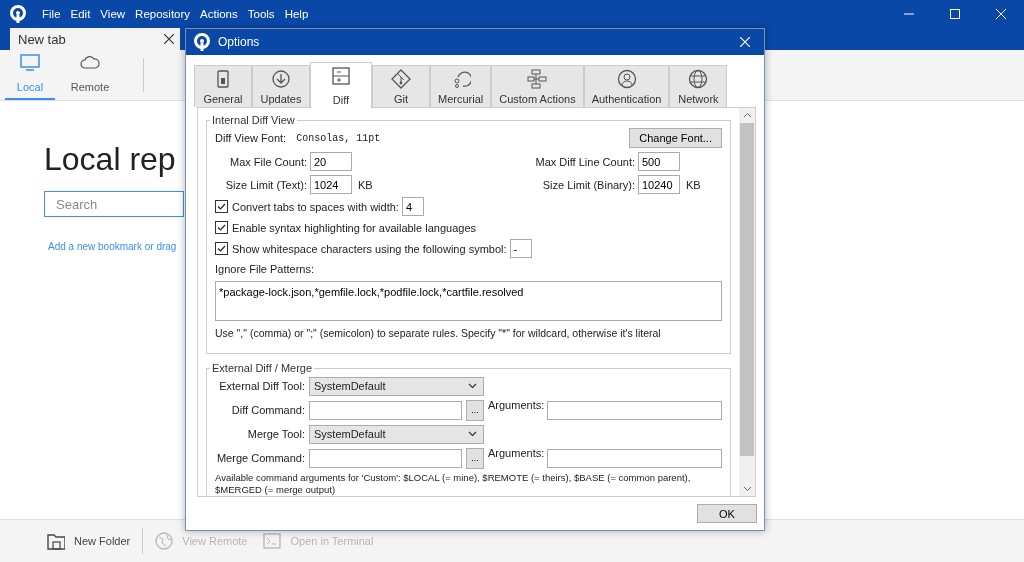 This screenshot has height=562, width=1024. What do you see at coordinates (251, 138) in the screenshot?
I see `field-label: Diff View Font:` at bounding box center [251, 138].